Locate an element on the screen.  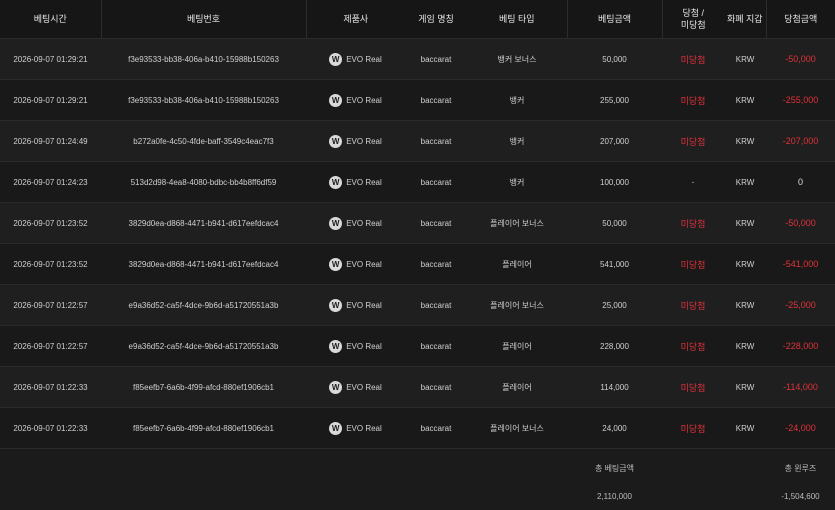
status-cell: - is located at coordinates (693, 182).